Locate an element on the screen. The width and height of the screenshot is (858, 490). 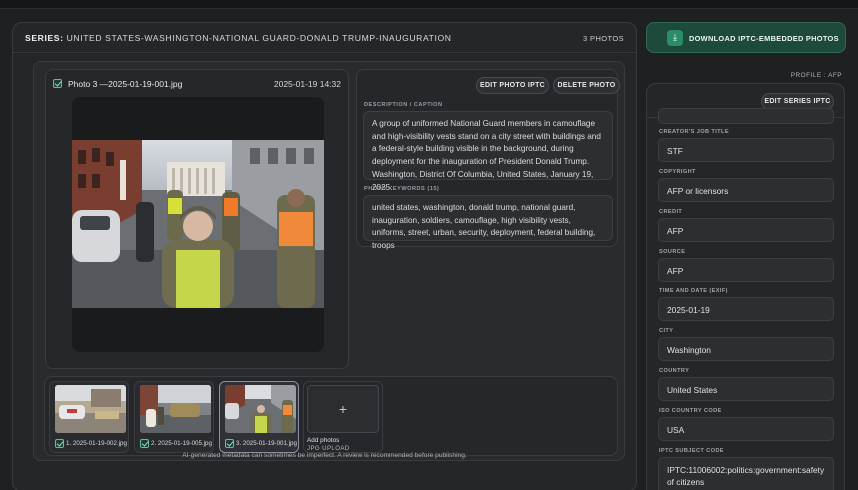
add-photos-format: JPG UPLOAD is located at coordinates (328, 448).